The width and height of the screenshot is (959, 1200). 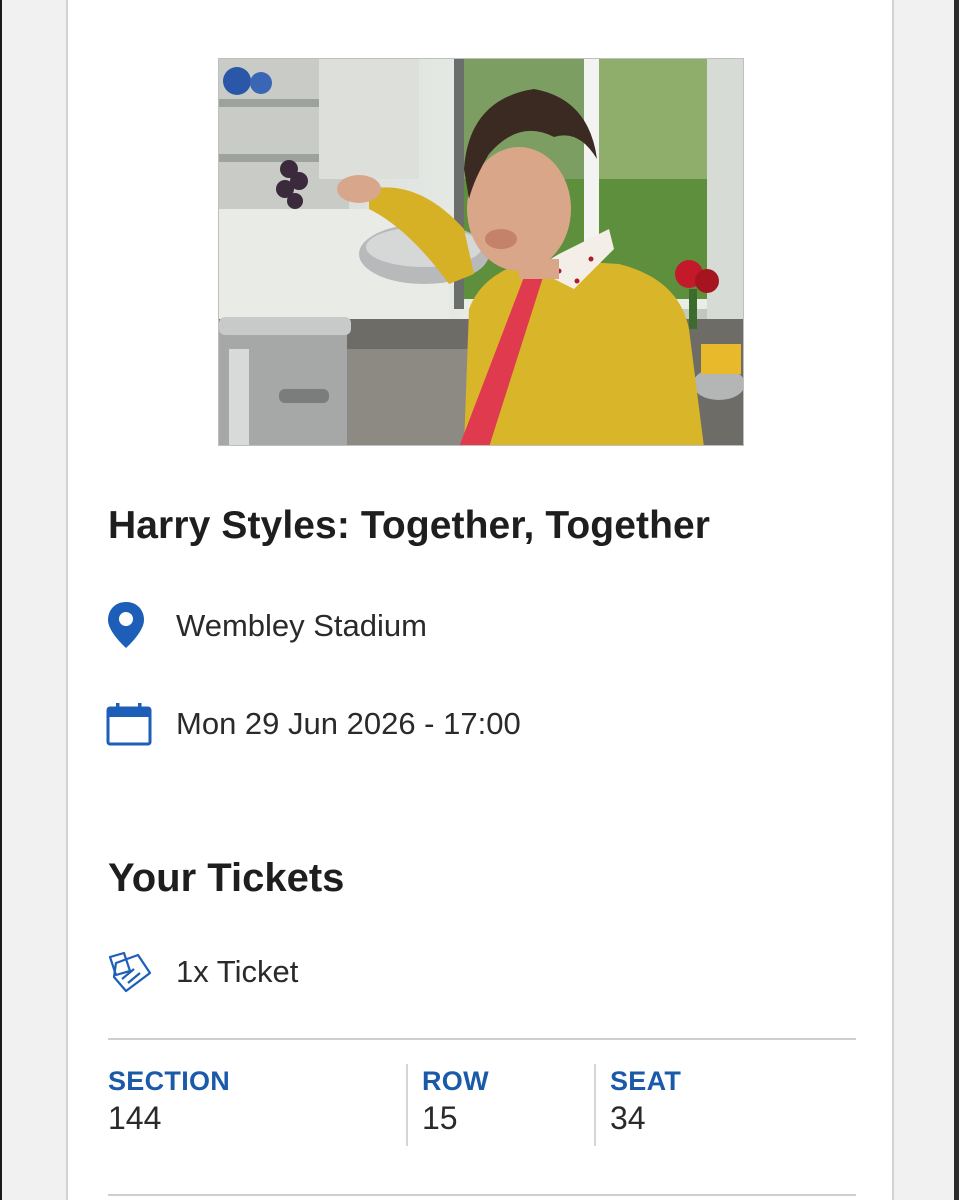 I want to click on event-title: Harry Styles: Together, Together, so click(x=409, y=525).